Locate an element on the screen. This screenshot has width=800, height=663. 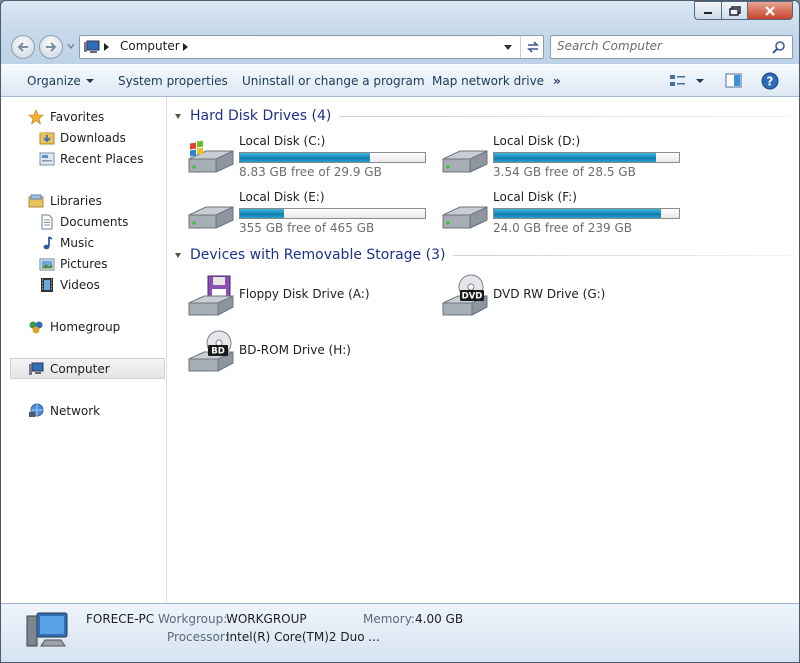
memory-label: Memory: is located at coordinates (389, 619).